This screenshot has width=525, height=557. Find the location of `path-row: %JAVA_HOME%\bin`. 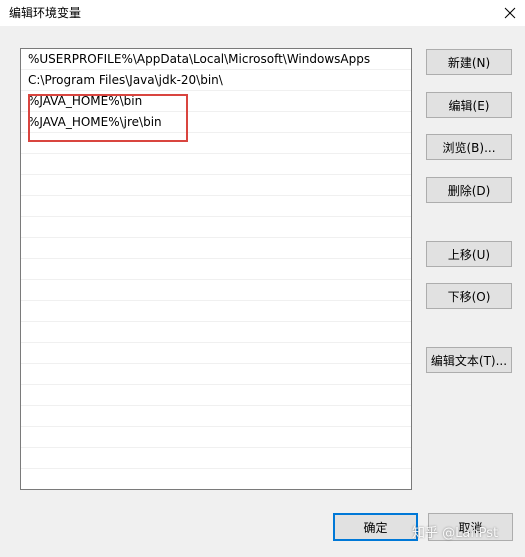

path-row: %JAVA_HOME%\bin is located at coordinates (216, 101).